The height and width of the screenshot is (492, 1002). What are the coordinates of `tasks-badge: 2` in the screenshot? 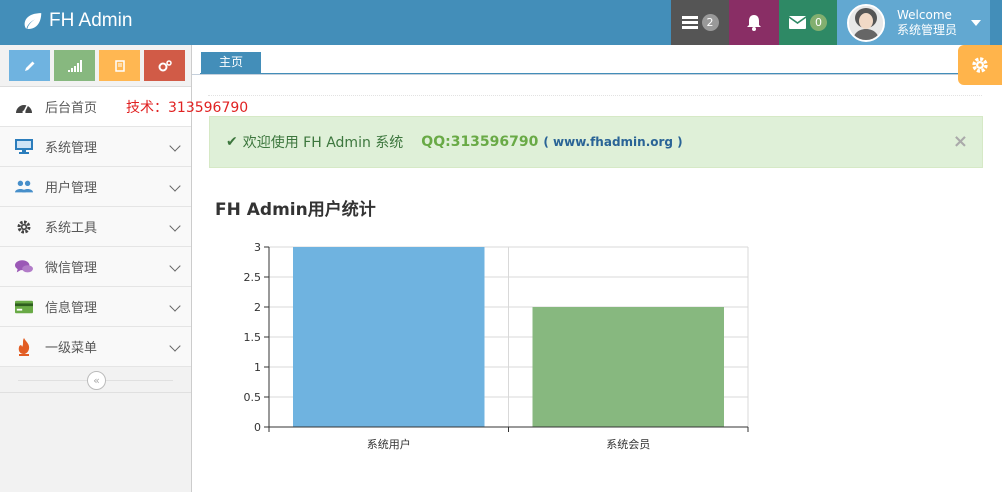 It's located at (710, 22).